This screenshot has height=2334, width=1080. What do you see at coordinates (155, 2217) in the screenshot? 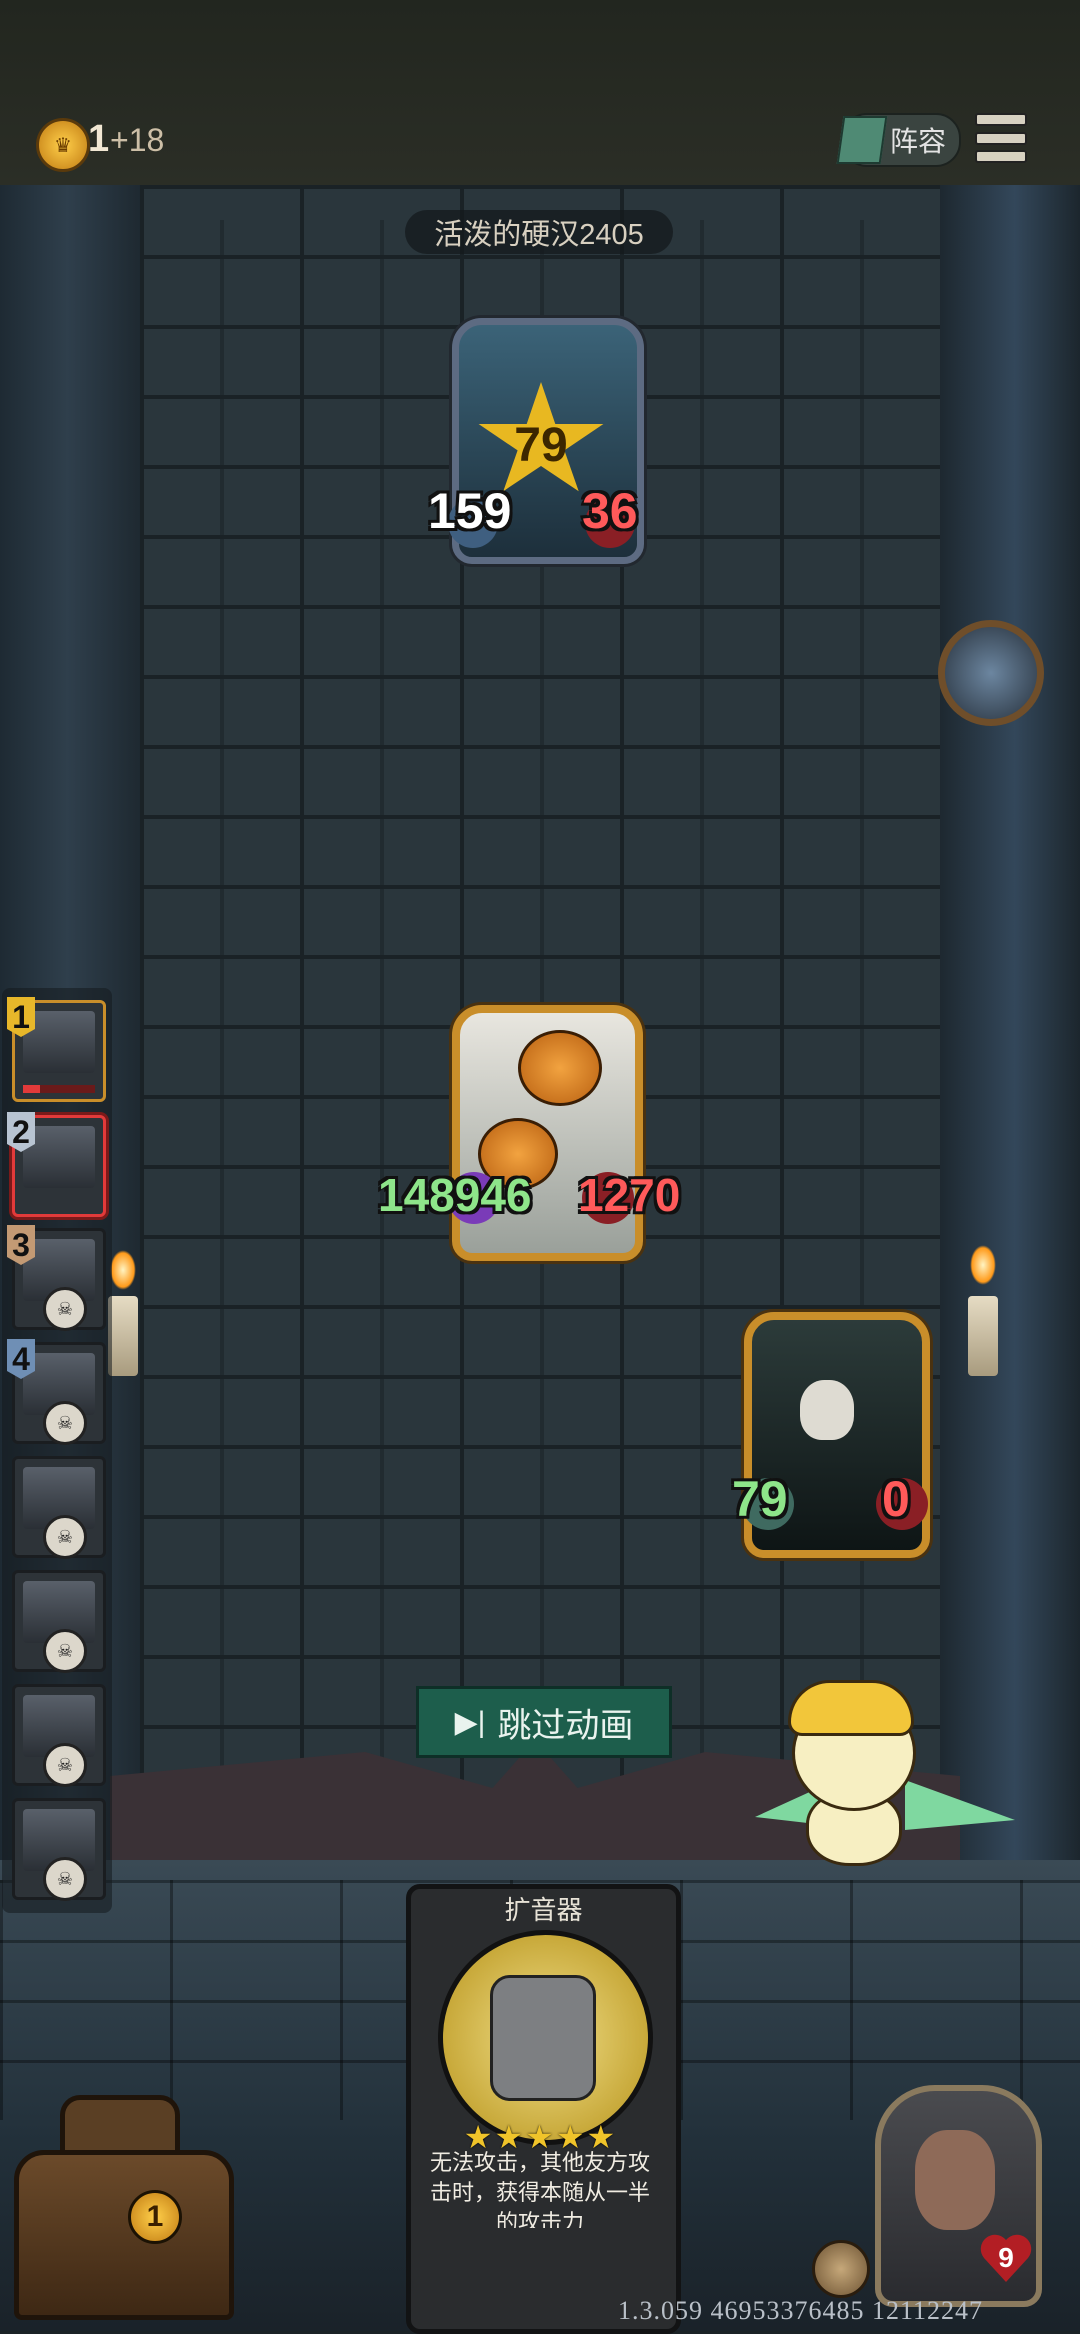
I see `chest-count: 1` at bounding box center [155, 2217].